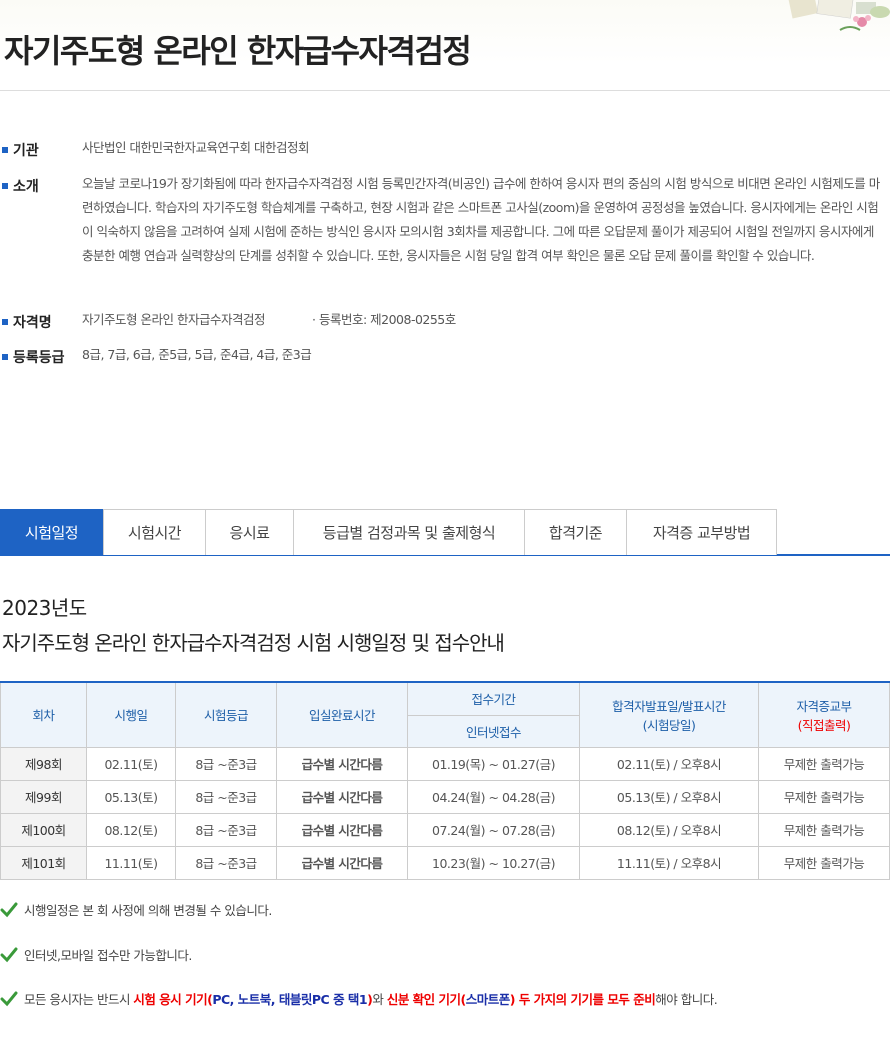 This screenshot has height=1043, width=890. I want to click on tab-subjects-format: 등급별 검정과목 및 출제형식, so click(409, 532).